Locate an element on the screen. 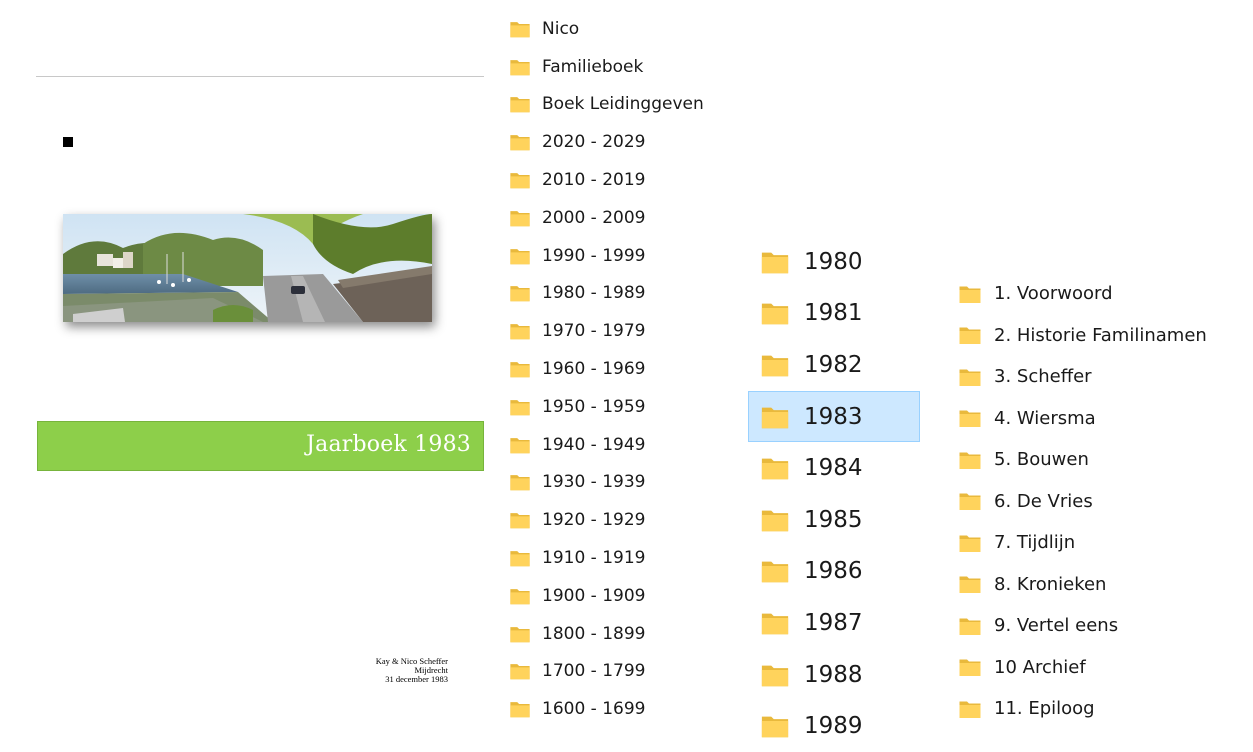 The width and height of the screenshot is (1253, 752). folder-label: 7. Tijdlijn is located at coordinates (1035, 543).